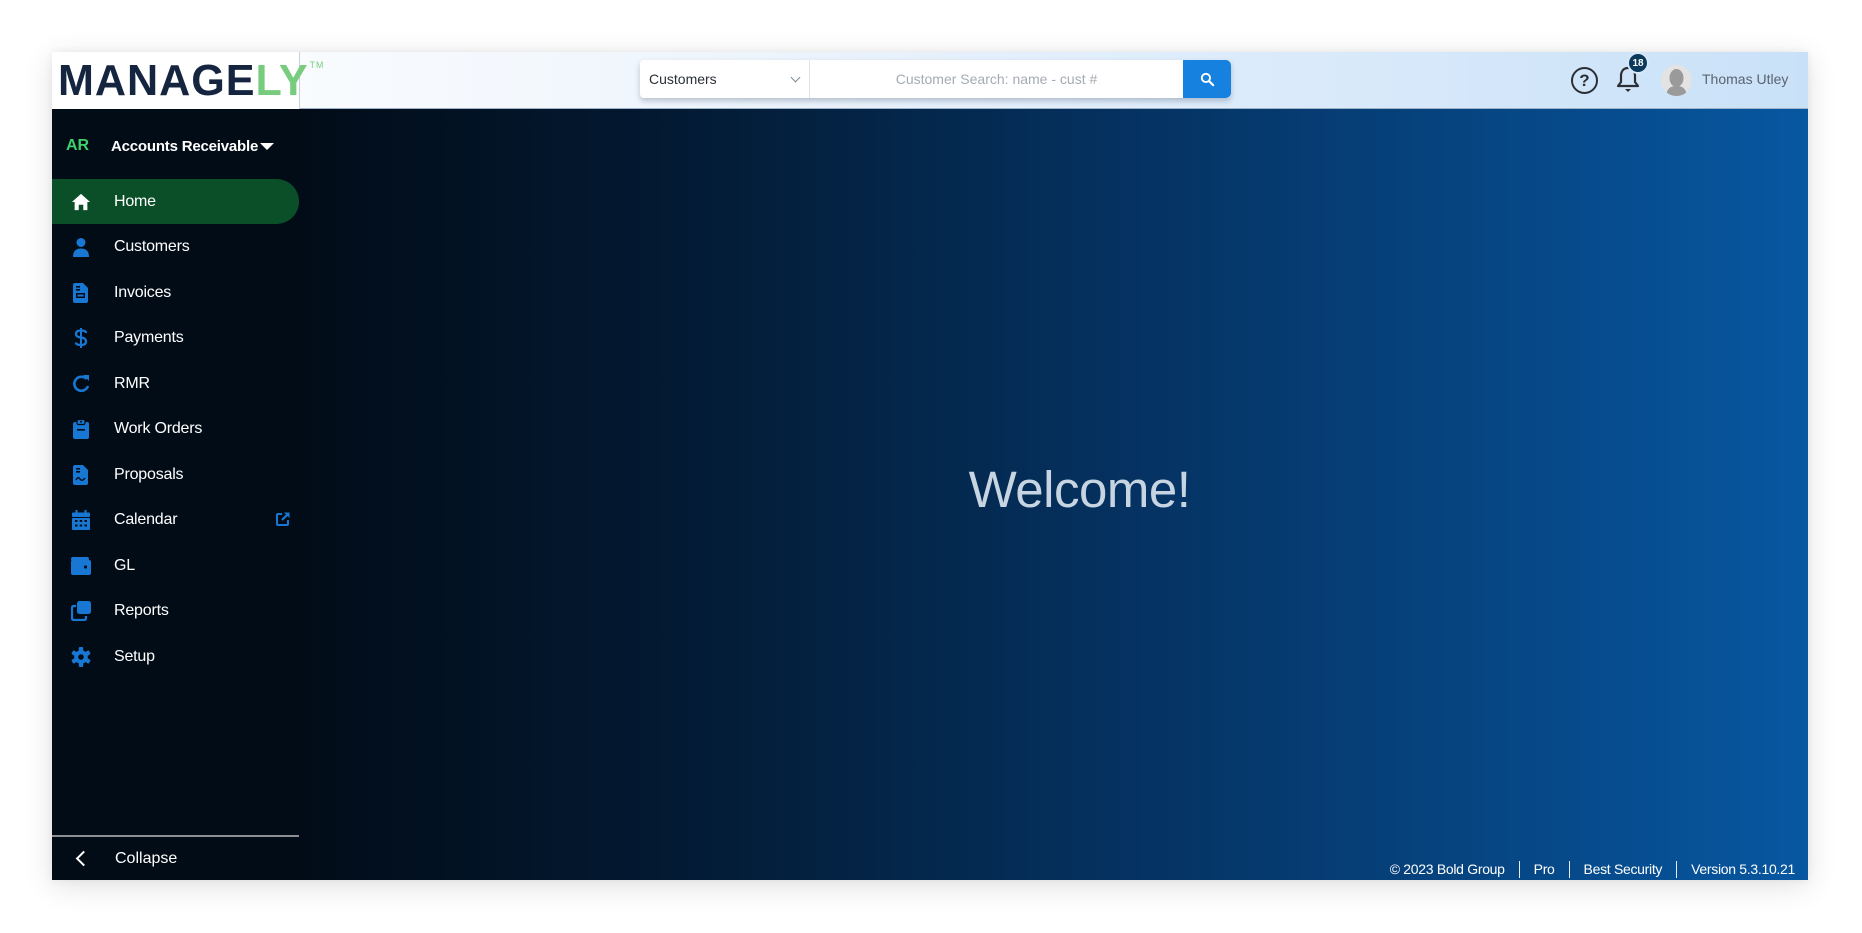  What do you see at coordinates (81, 429) in the screenshot?
I see `clipboard-icon` at bounding box center [81, 429].